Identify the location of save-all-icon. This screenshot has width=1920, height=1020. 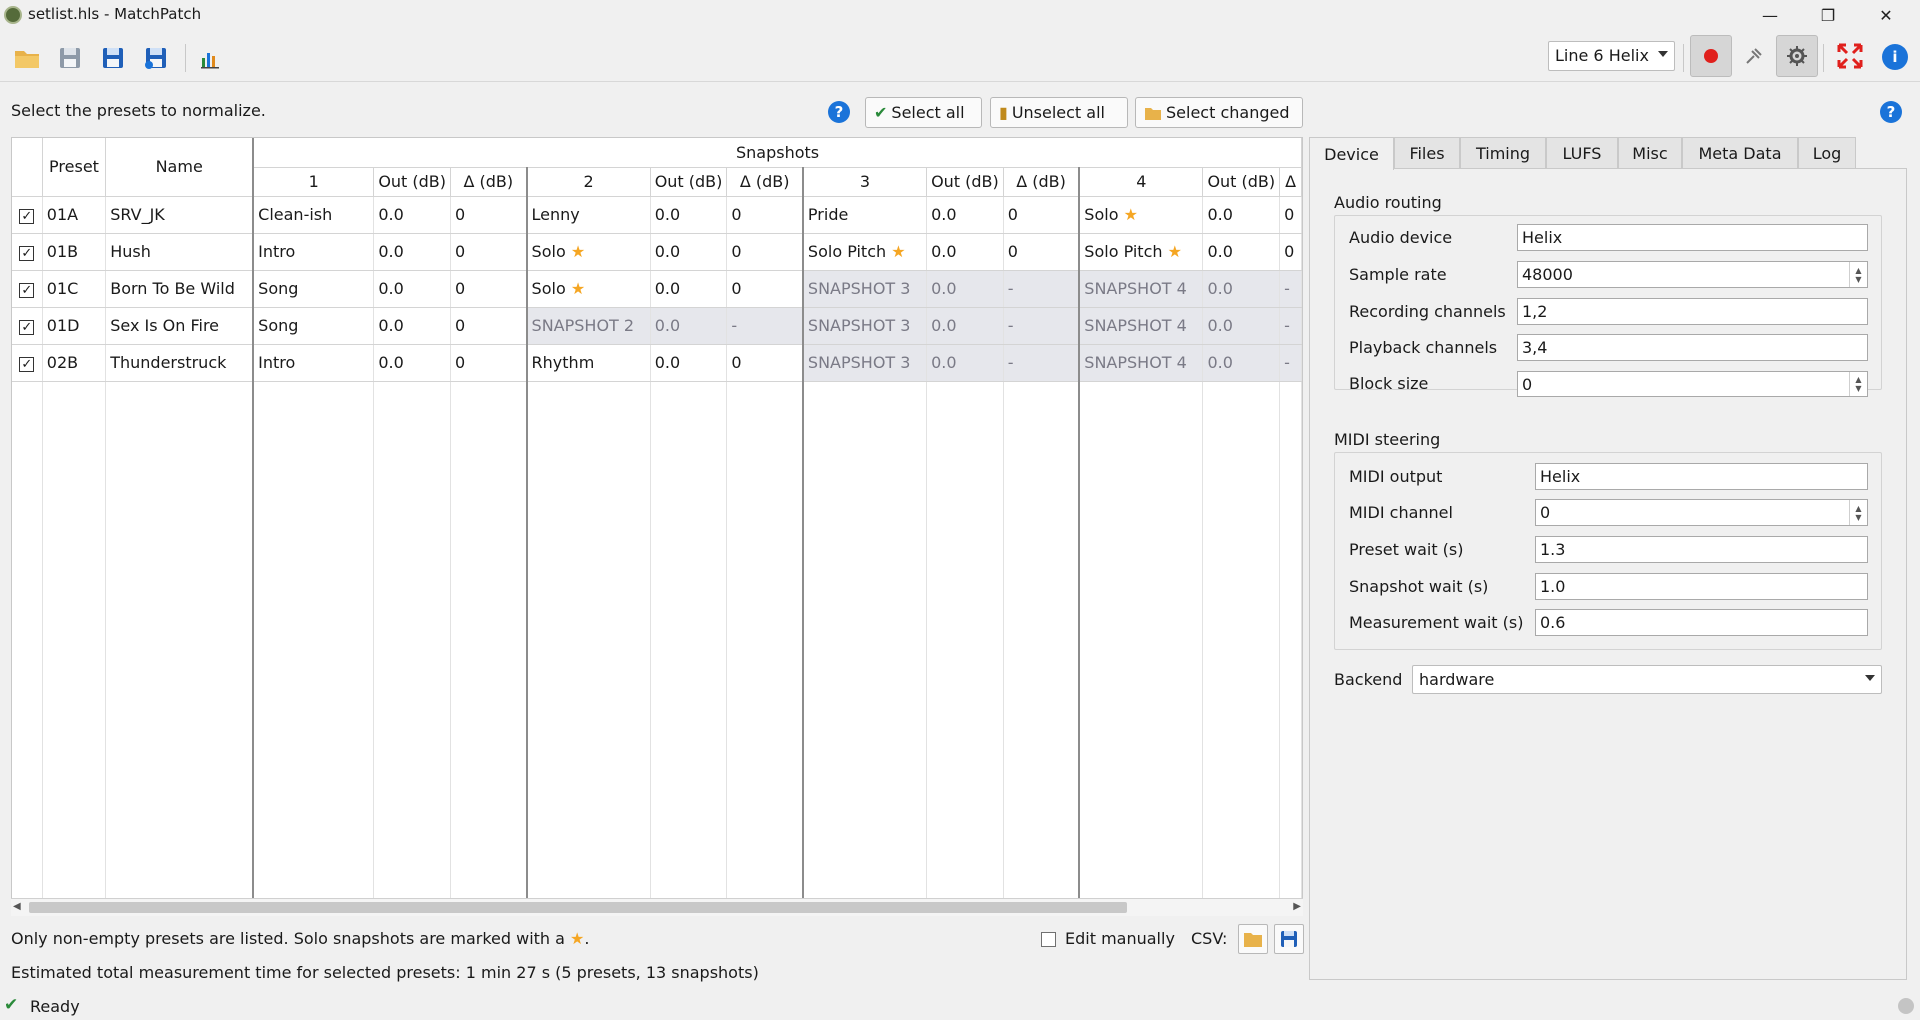
(156, 58).